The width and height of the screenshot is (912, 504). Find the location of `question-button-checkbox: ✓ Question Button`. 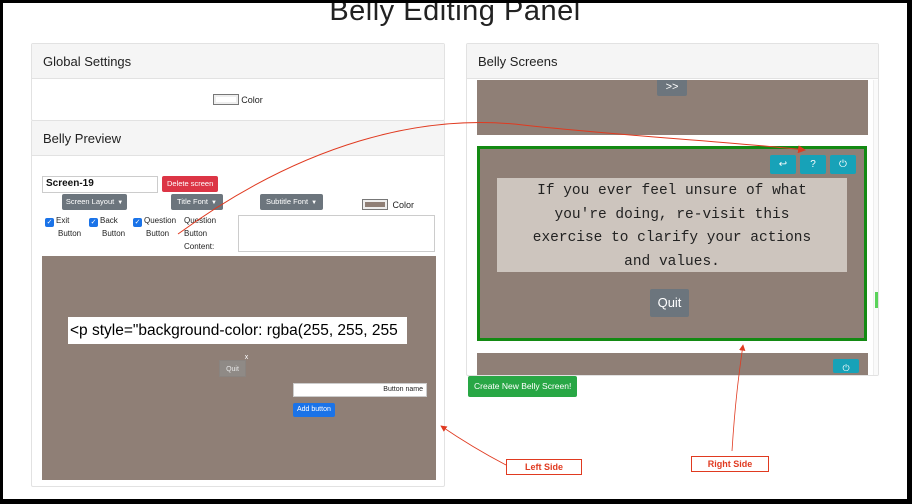

question-button-checkbox: ✓ Question Button is located at coordinates (154, 227).